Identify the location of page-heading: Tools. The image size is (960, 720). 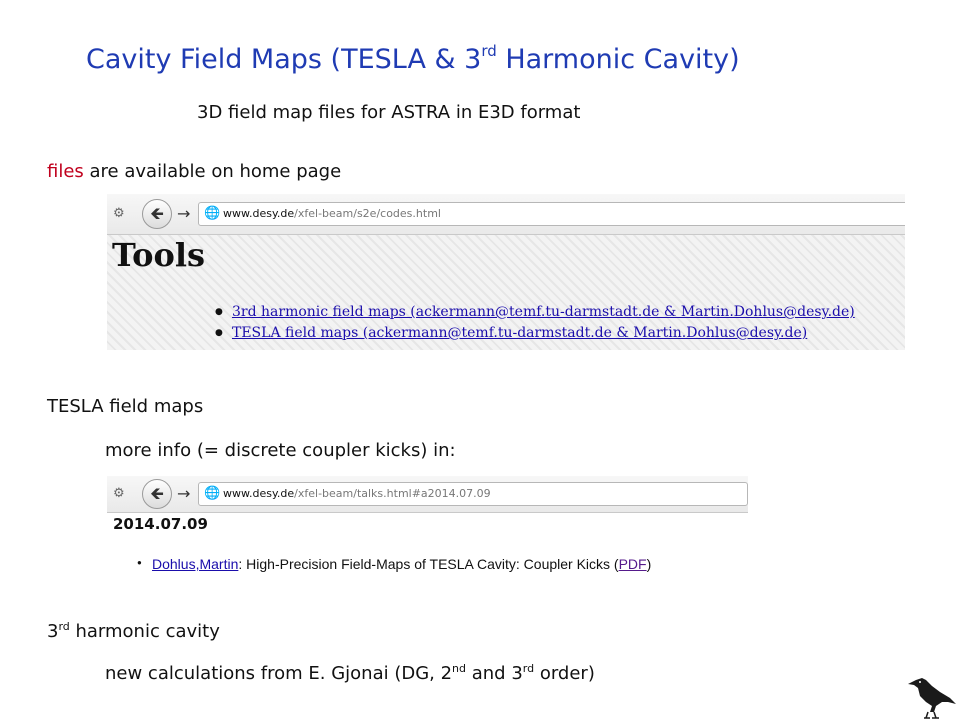
(158, 255).